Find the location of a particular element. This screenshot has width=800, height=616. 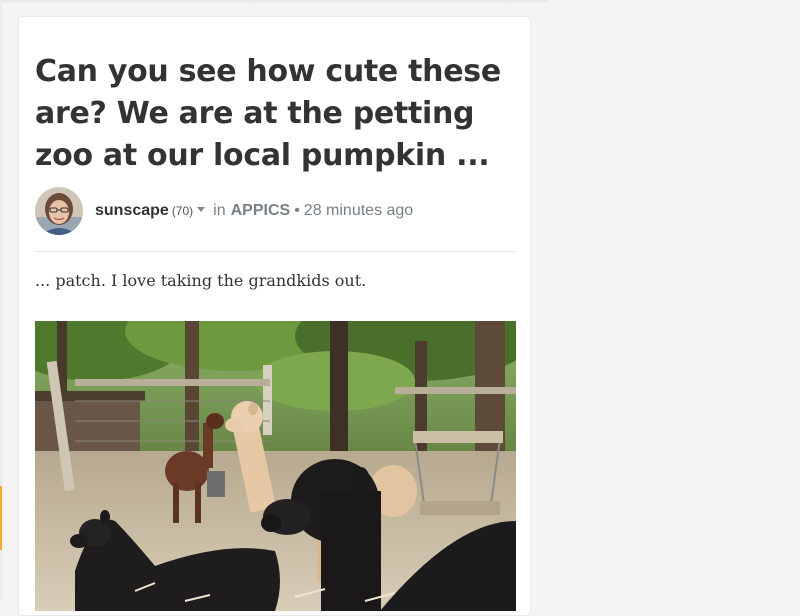

author-name: sunscape is located at coordinates (132, 211).